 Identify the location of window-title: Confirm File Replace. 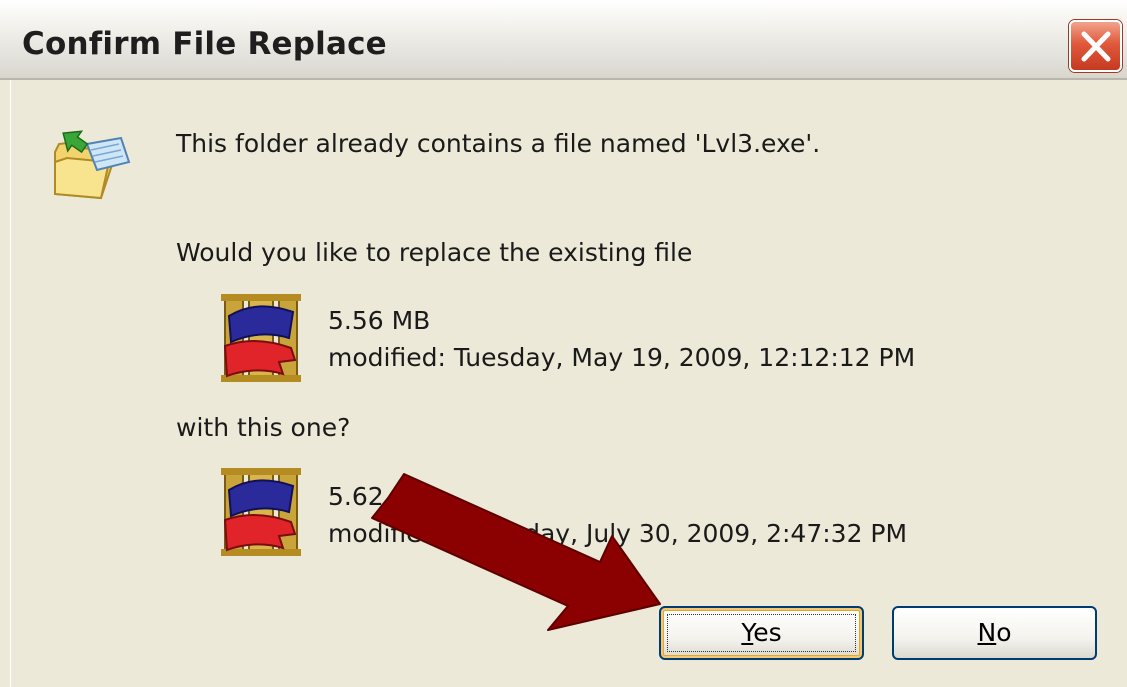
(204, 44).